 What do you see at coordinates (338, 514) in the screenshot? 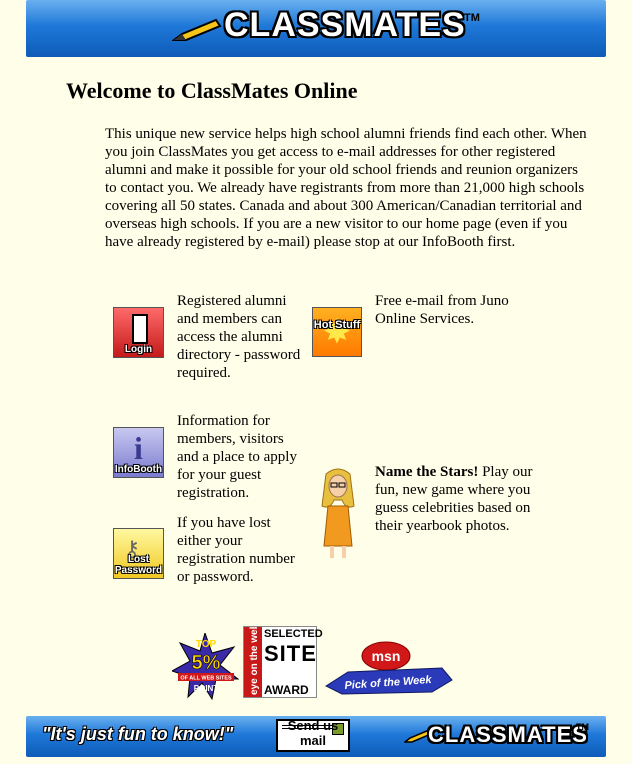
I see `cartoon-girl-image` at bounding box center [338, 514].